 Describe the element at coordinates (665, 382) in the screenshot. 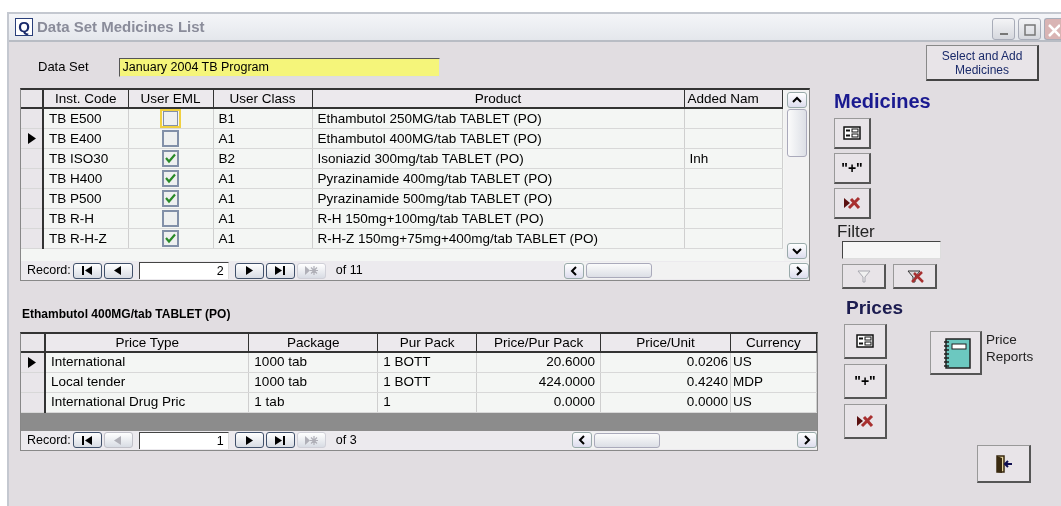

I see `table-cell: 0.4240` at that location.